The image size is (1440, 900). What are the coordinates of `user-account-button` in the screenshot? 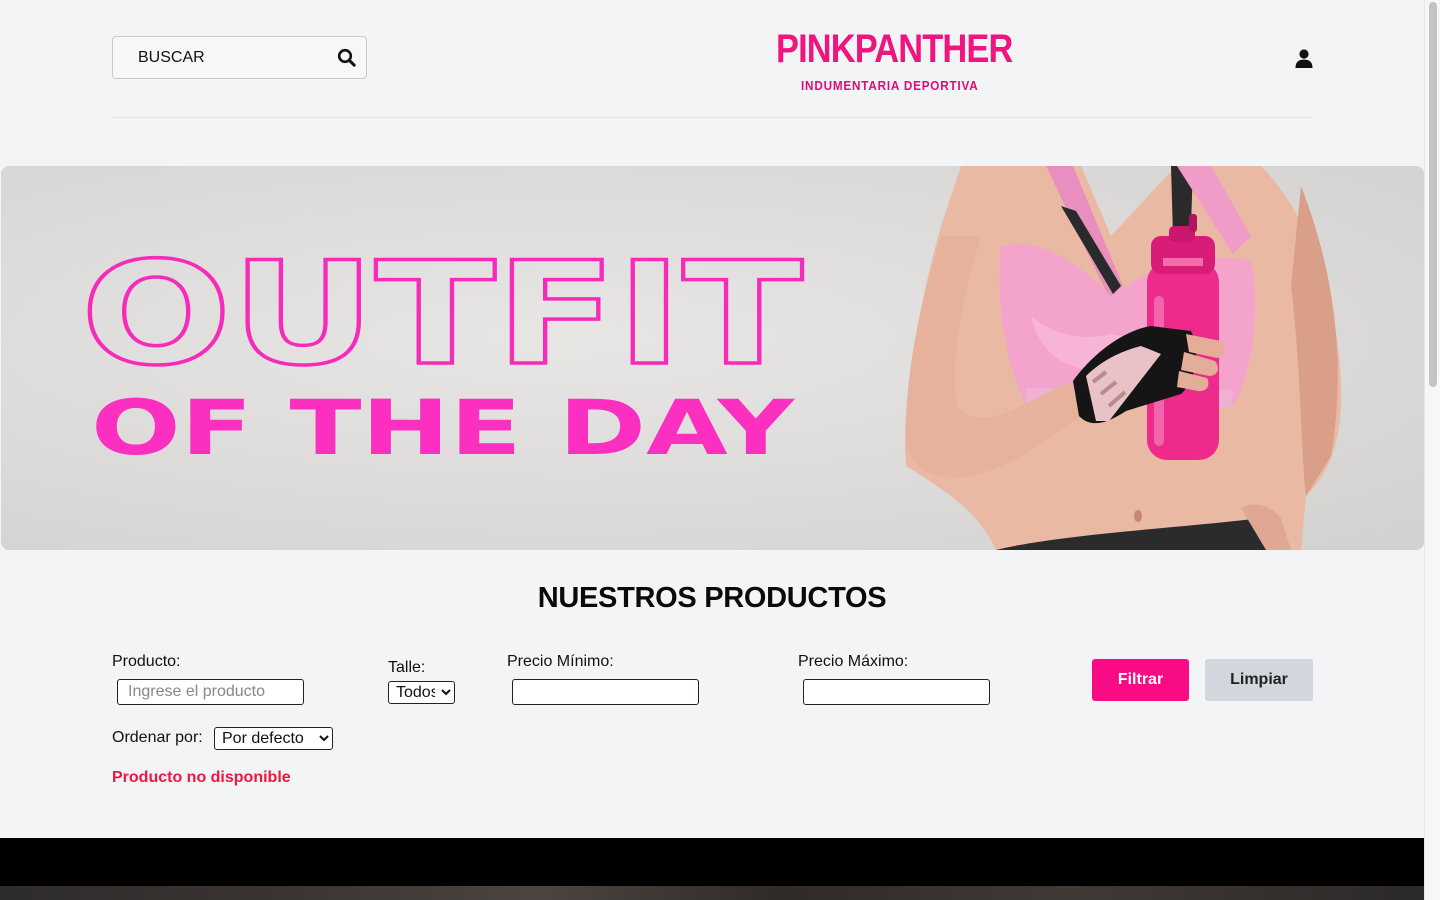 It's located at (1304, 59).